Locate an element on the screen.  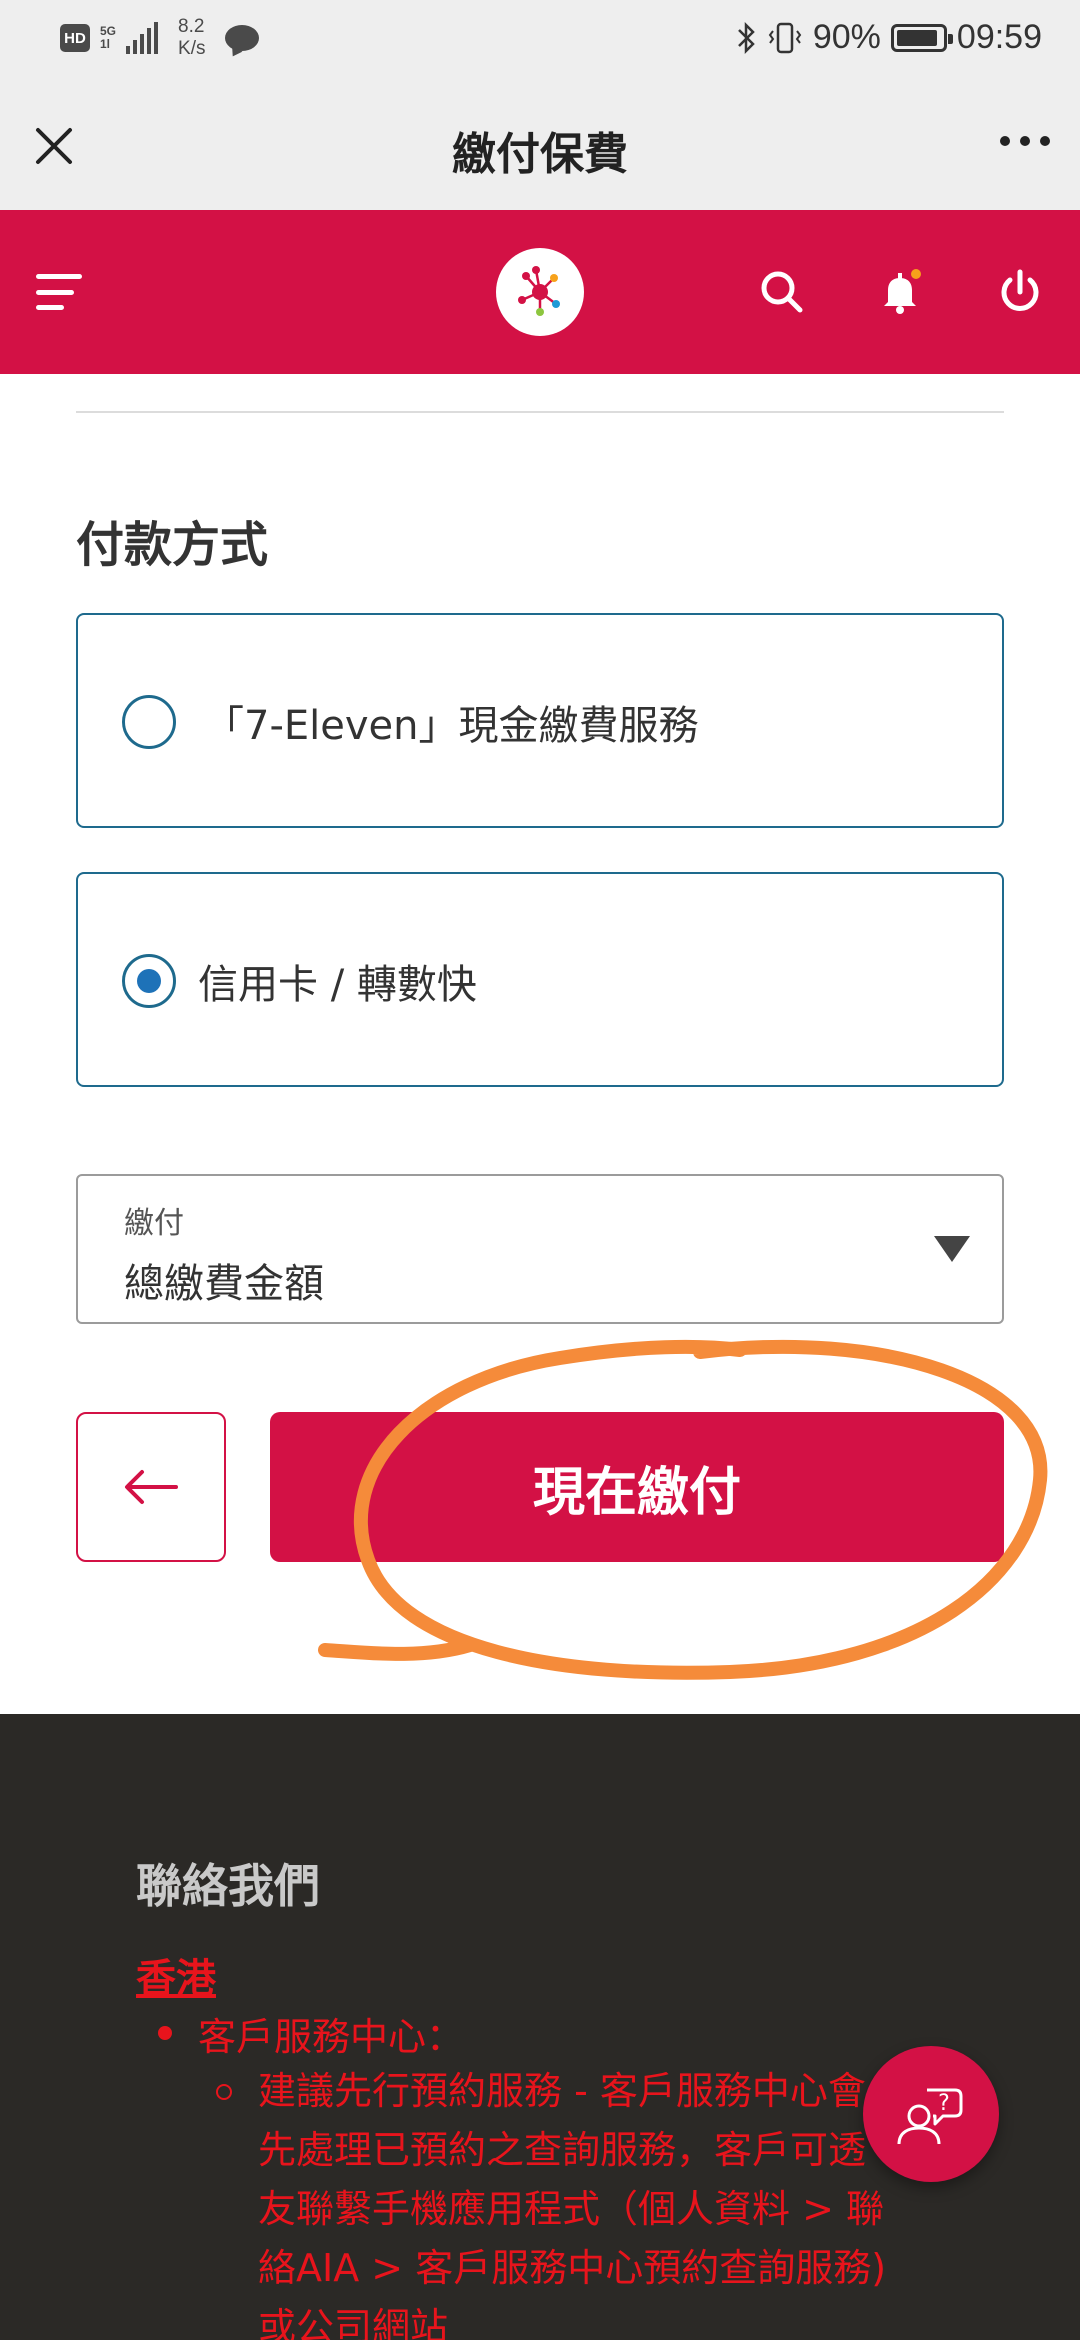
aia-logo is located at coordinates (540, 292).